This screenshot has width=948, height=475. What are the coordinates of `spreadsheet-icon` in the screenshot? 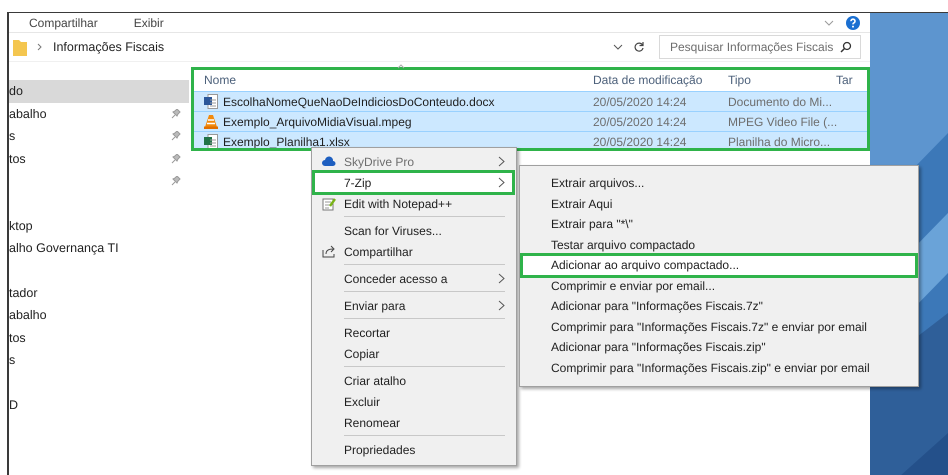 It's located at (211, 141).